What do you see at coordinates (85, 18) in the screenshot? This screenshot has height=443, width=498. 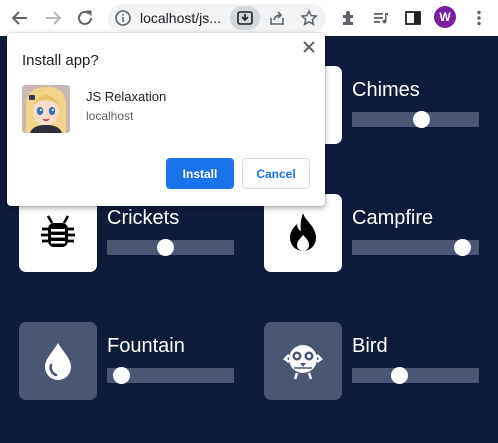 I see `reload-icon` at bounding box center [85, 18].